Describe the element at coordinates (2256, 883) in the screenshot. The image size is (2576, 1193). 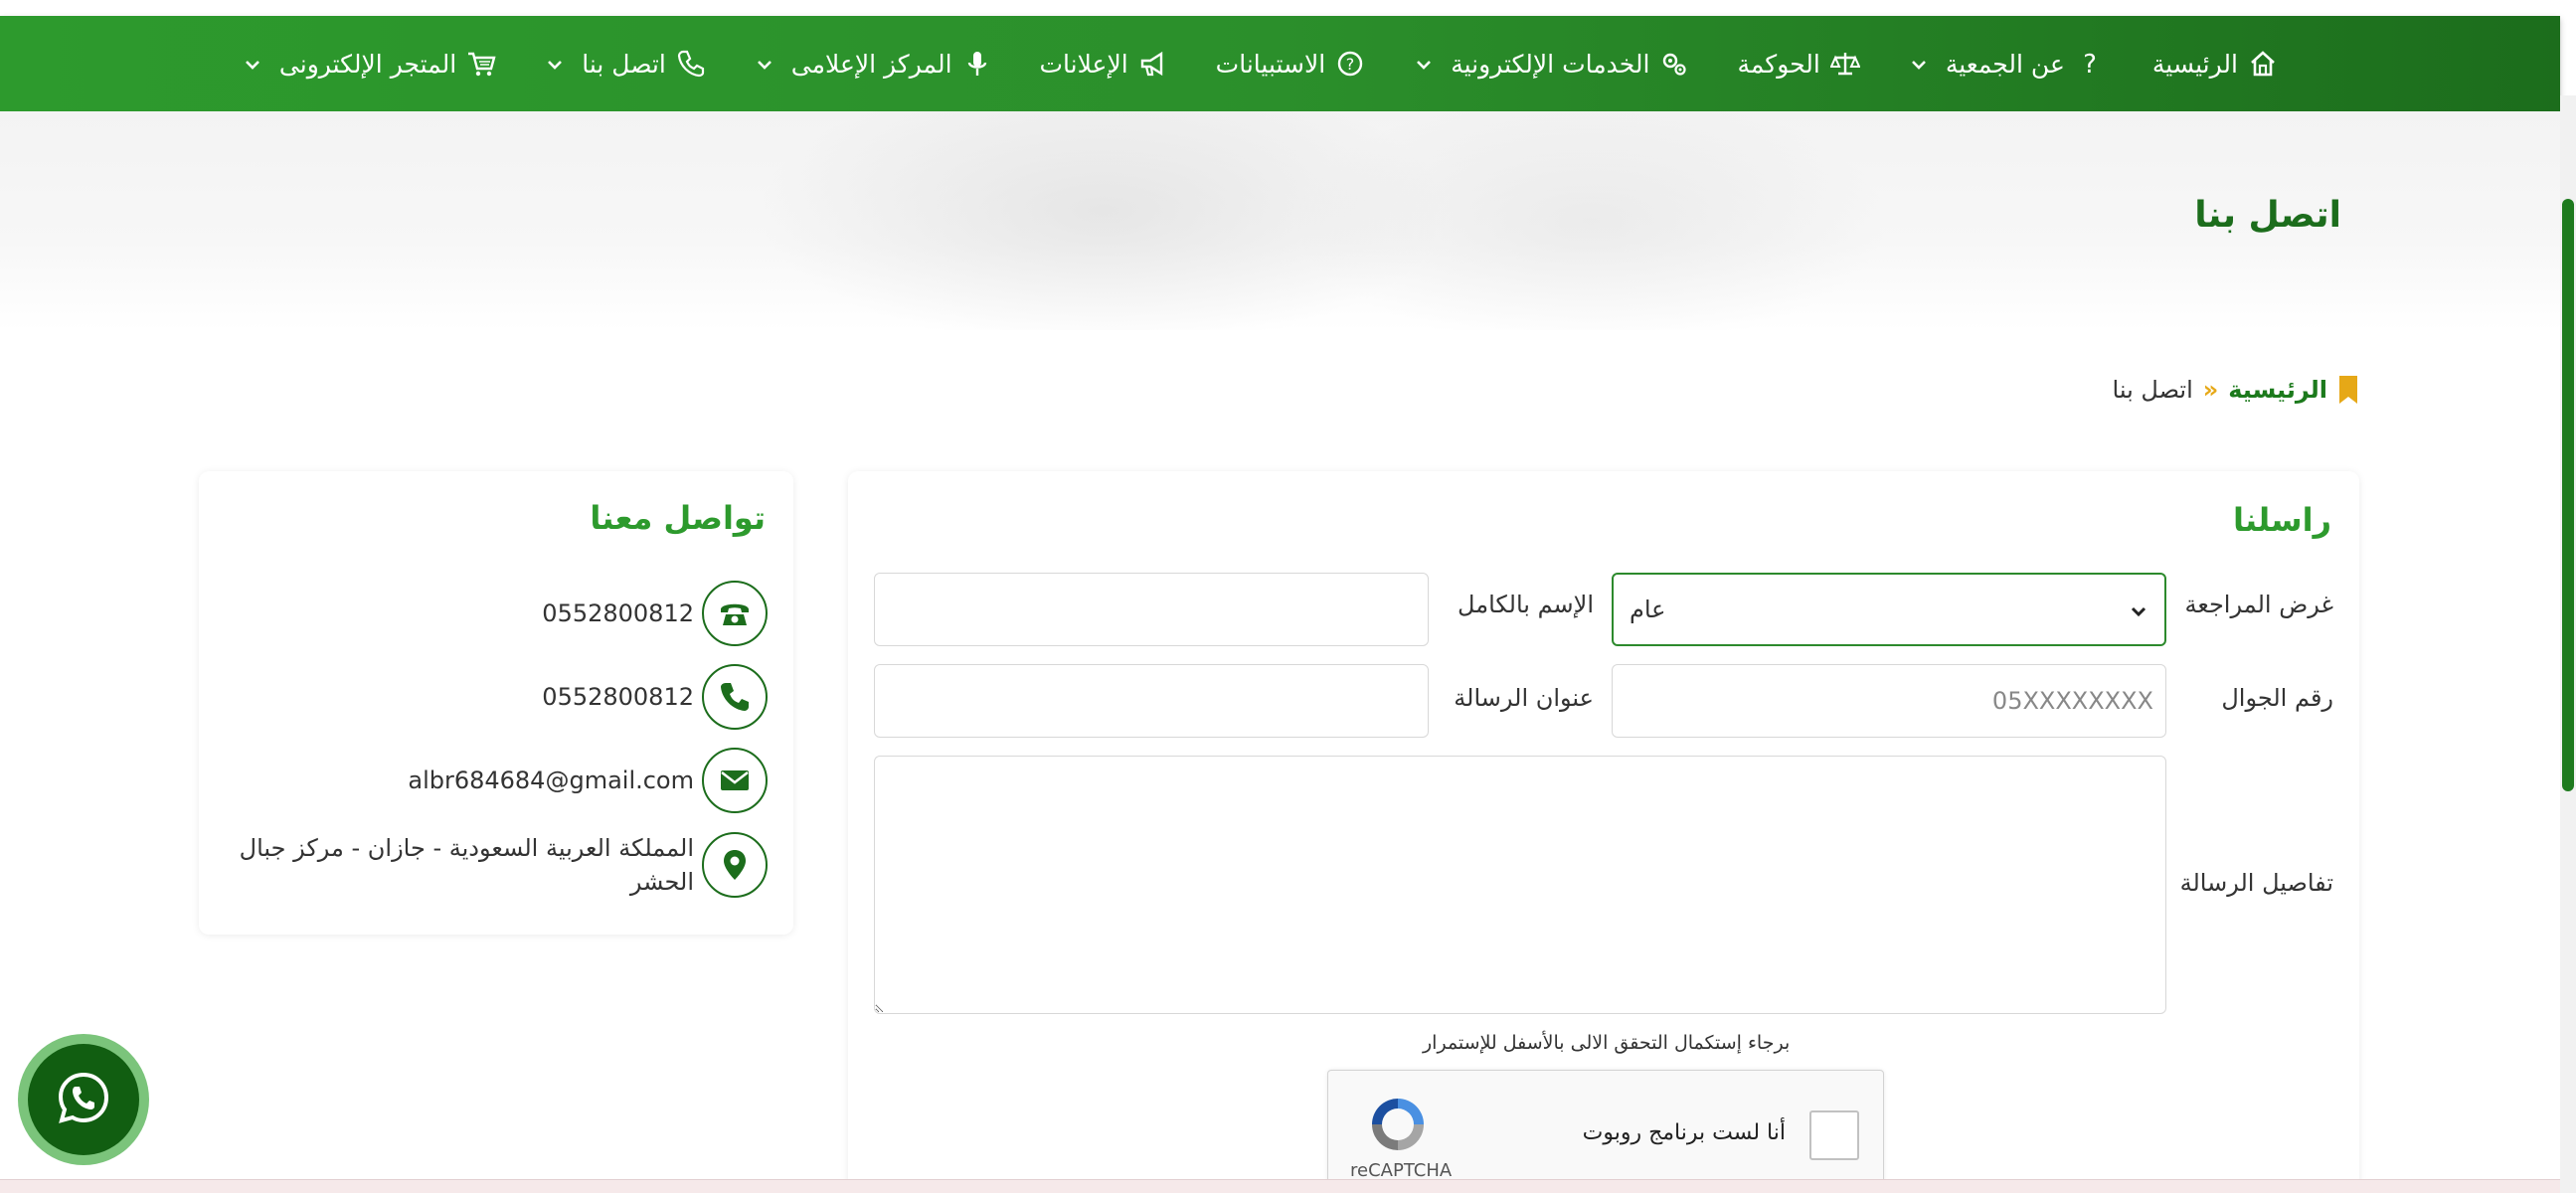
I see `details-label: تفاصيل الرسالة` at that location.